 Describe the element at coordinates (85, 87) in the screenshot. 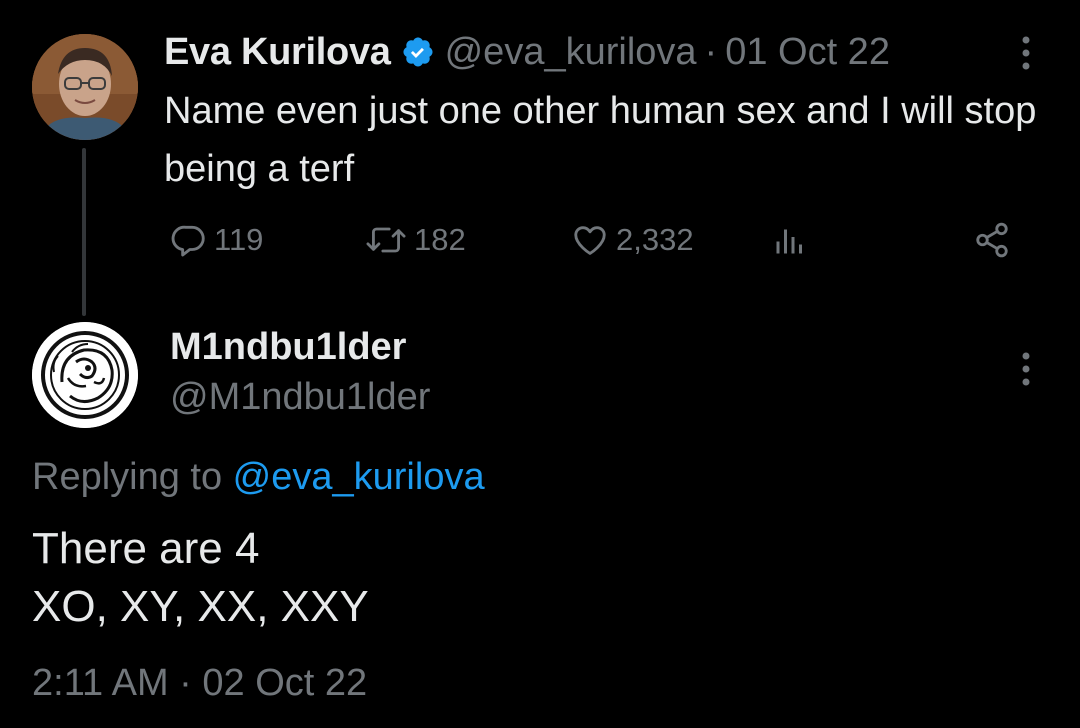

I see `eva-kurilova-avatar` at that location.